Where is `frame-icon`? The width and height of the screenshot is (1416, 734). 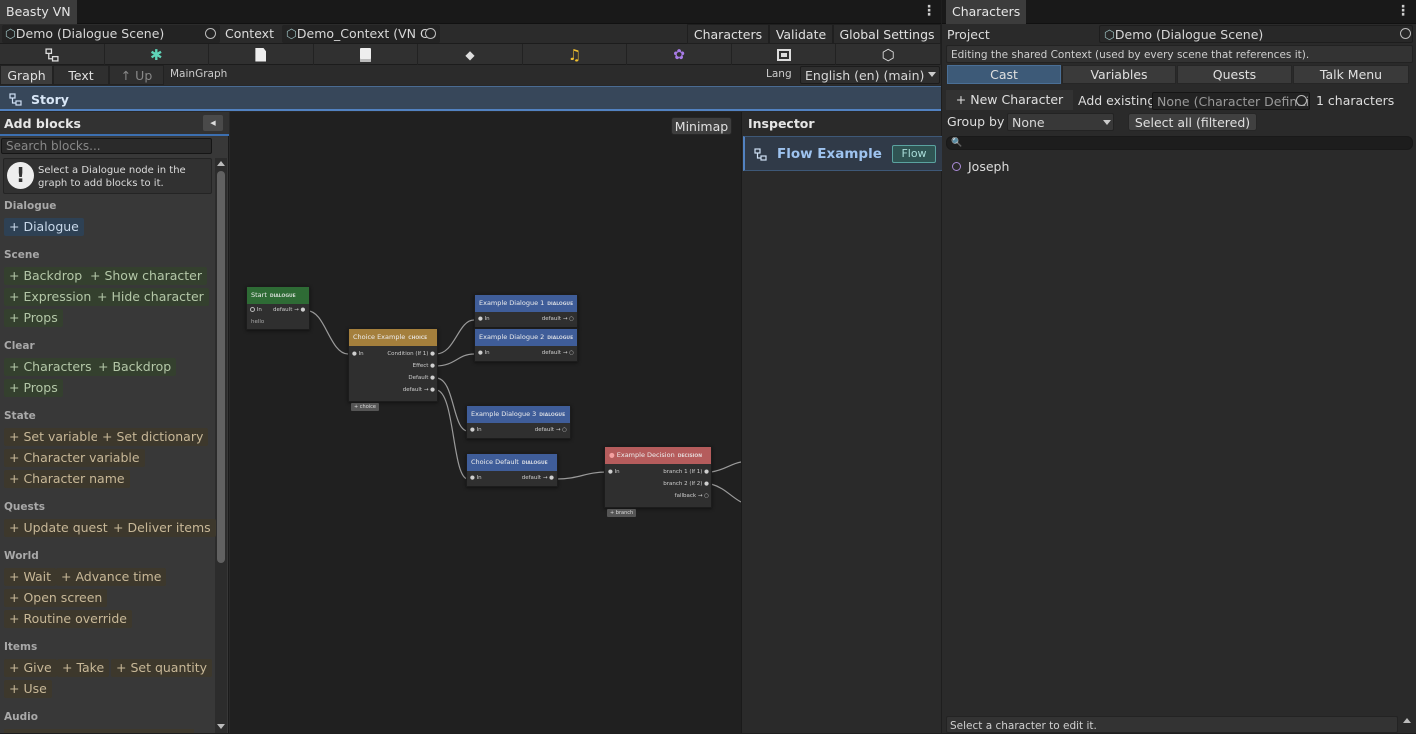 frame-icon is located at coordinates (784, 54).